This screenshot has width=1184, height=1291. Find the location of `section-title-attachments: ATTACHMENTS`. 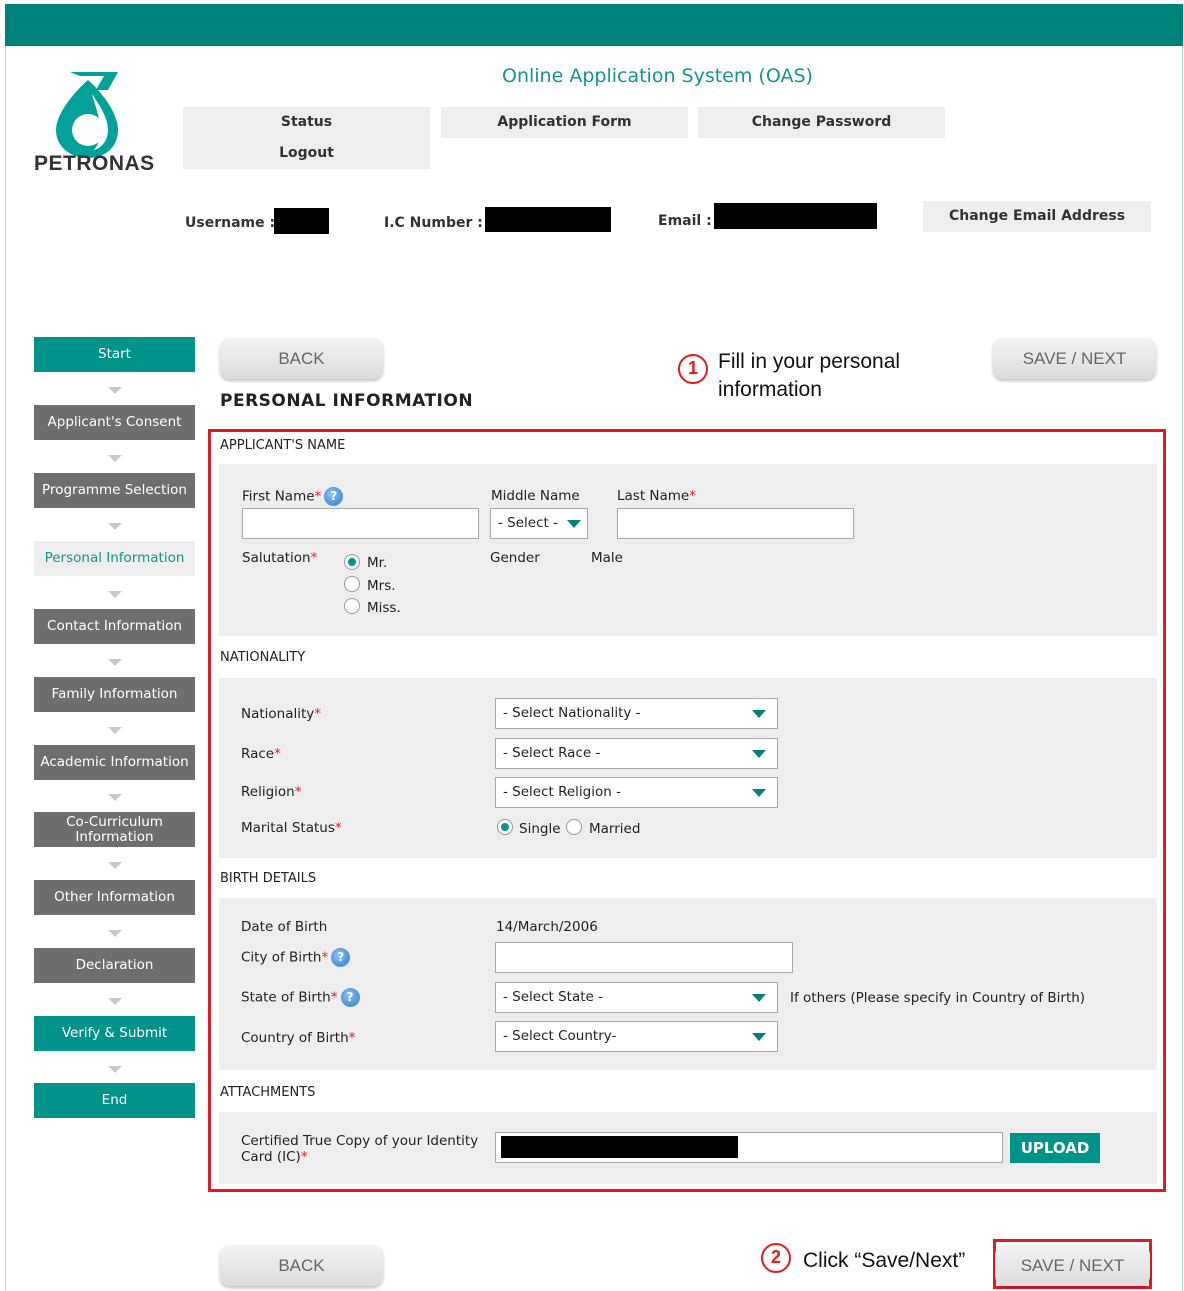

section-title-attachments: ATTACHMENTS is located at coordinates (268, 1092).